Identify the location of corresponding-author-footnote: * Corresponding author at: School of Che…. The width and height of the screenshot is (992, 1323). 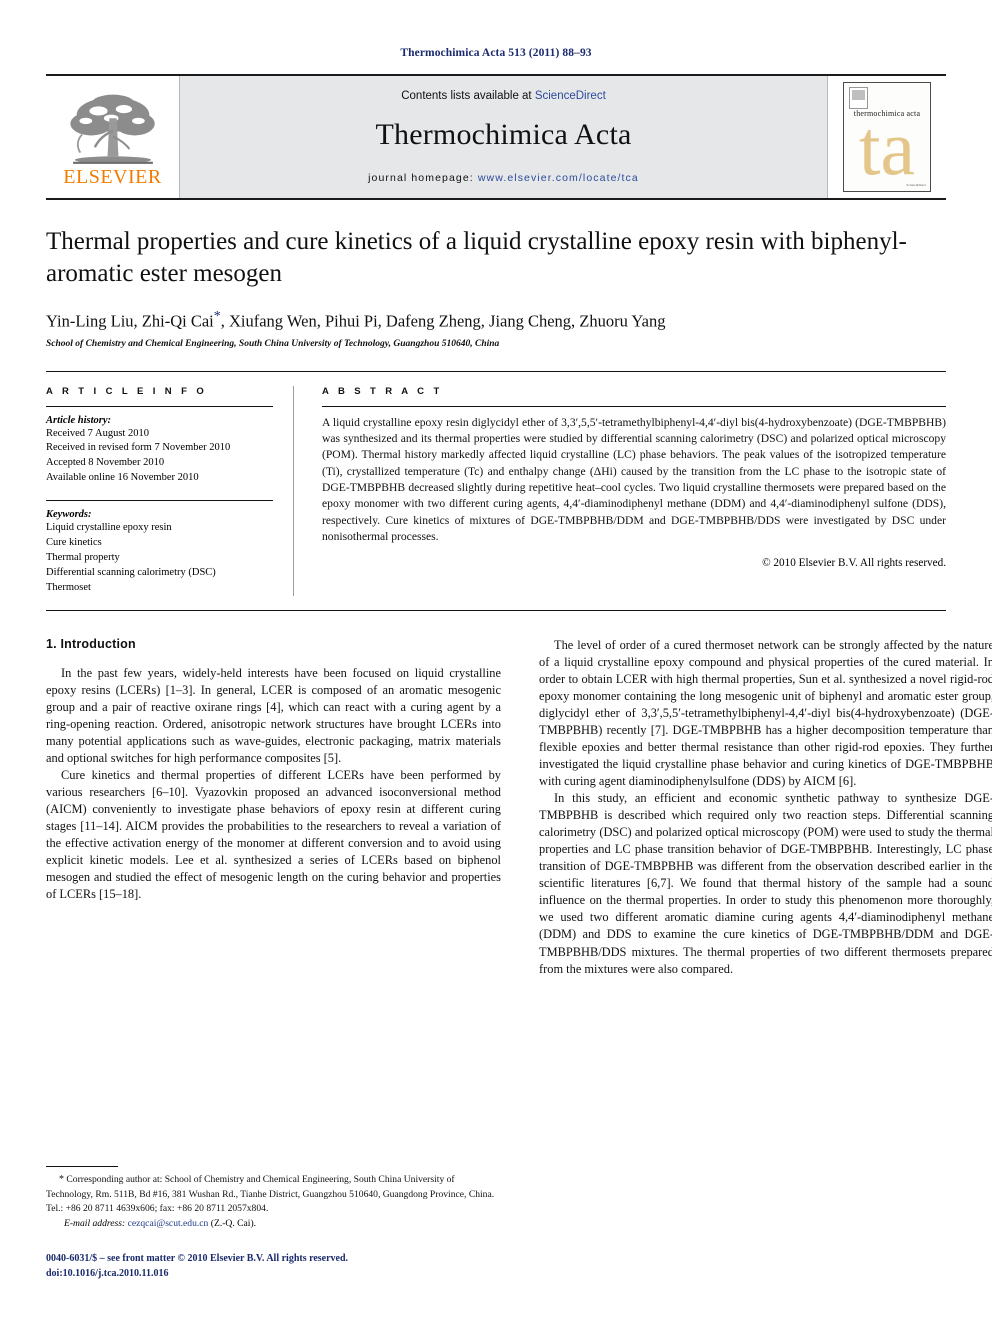
(273, 1198).